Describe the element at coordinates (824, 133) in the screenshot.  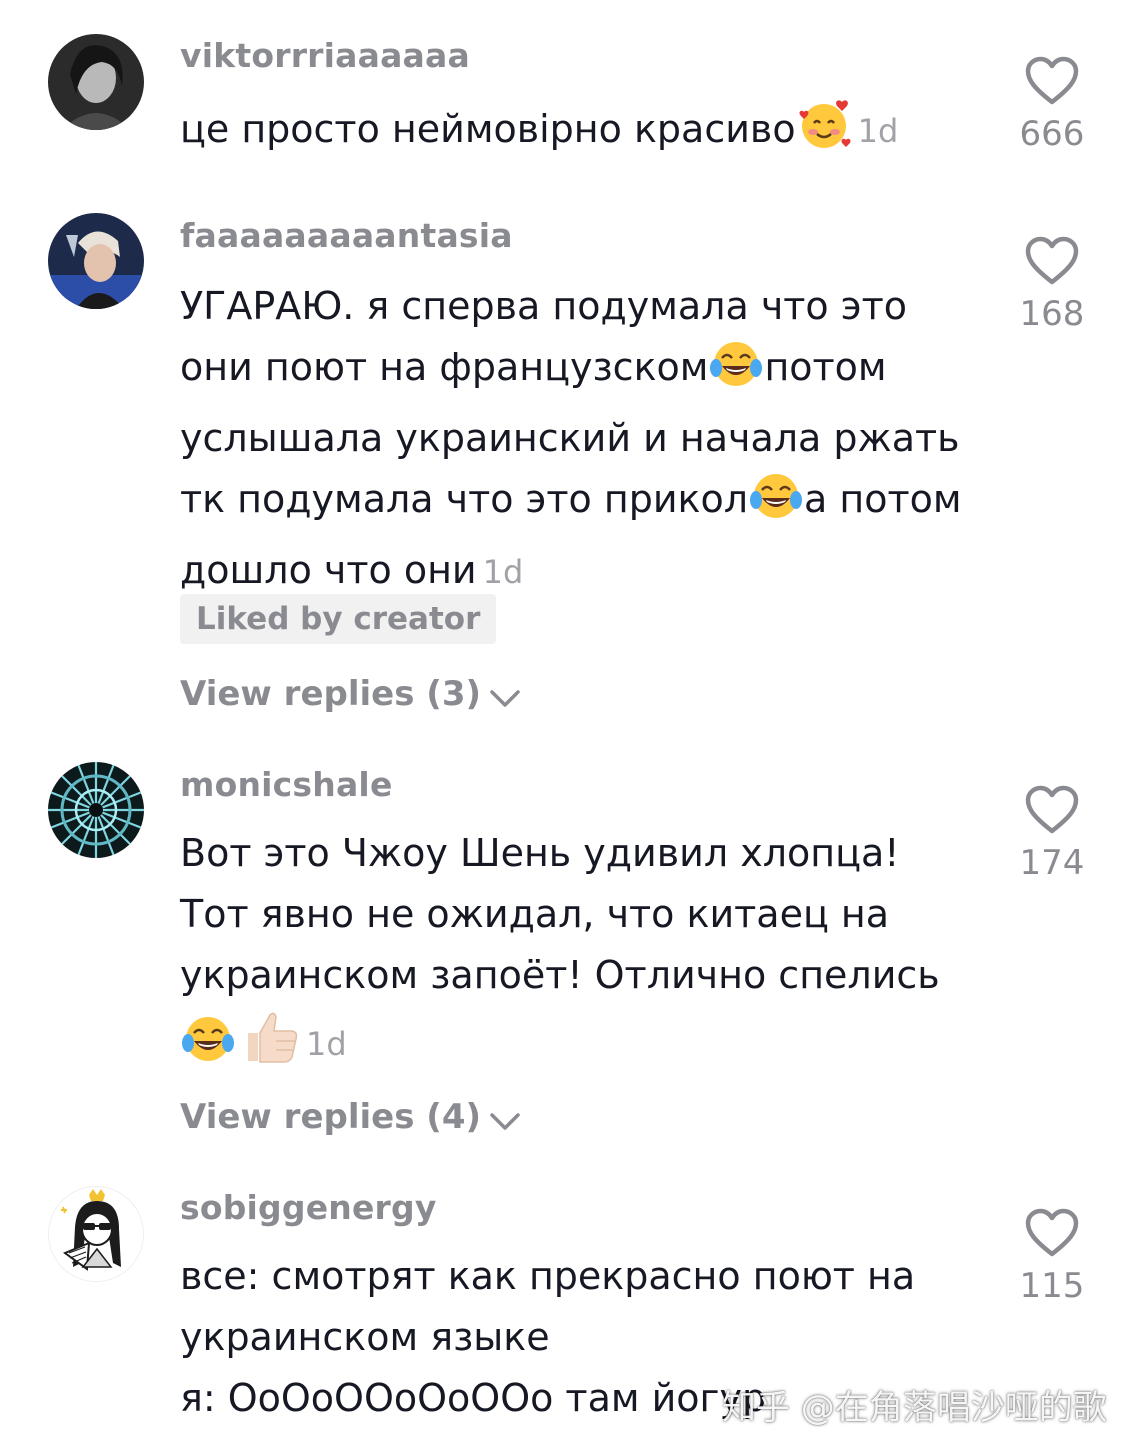
I see `smiling-face-with-hearts-icon` at that location.